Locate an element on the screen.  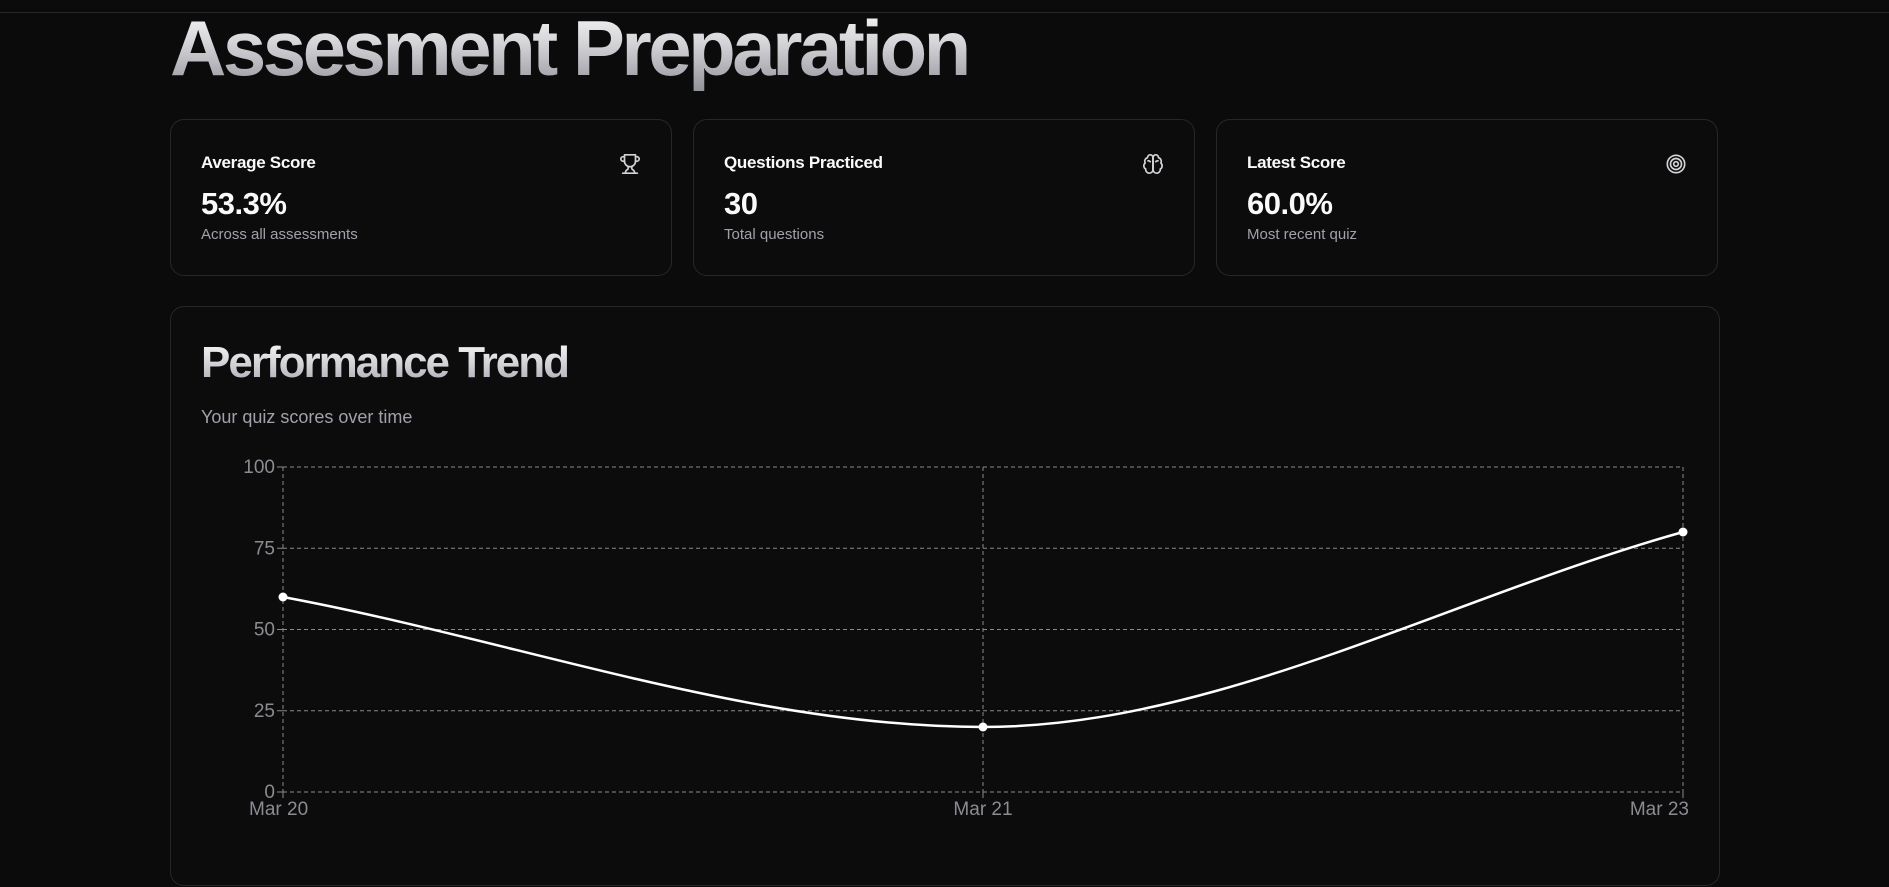
stat-subtitle: Most recent quiz is located at coordinates (1302, 234).